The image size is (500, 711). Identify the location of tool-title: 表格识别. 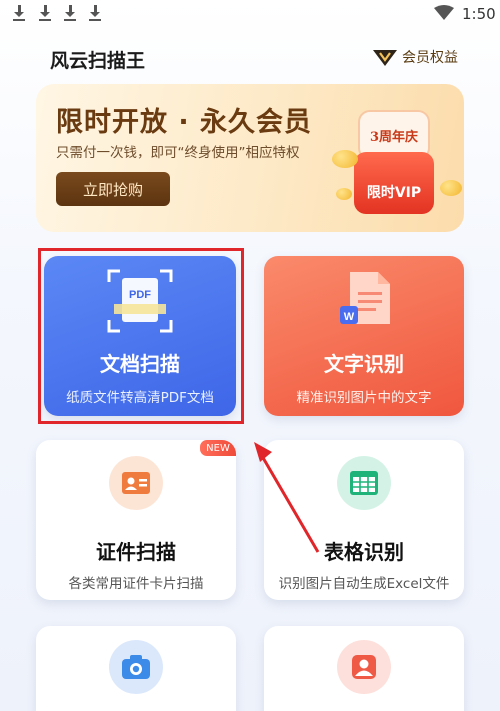
(364, 552).